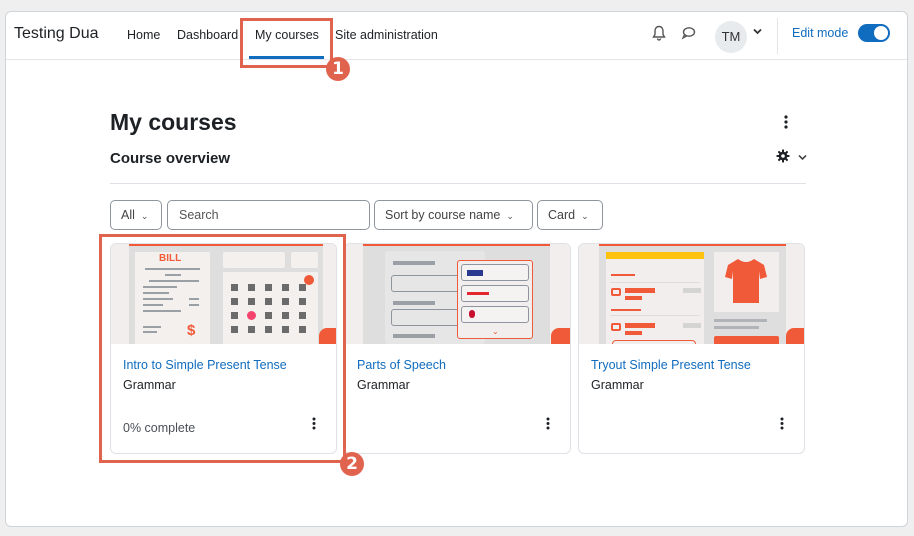 The height and width of the screenshot is (536, 914). What do you see at coordinates (458, 183) in the screenshot?
I see `section-divider` at bounding box center [458, 183].